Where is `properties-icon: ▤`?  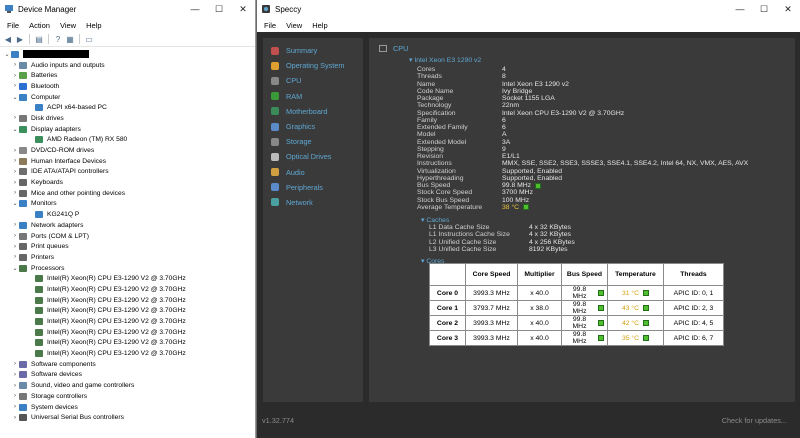
properties-icon: ▤ is located at coordinates (39, 39).